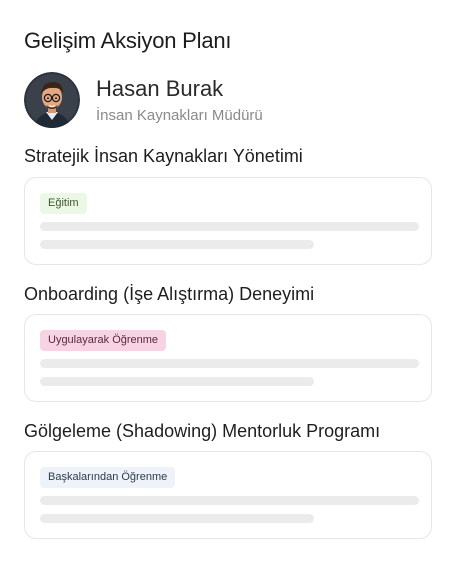 The height and width of the screenshot is (563, 457). I want to click on category-badge: Uygulayarak Öğrenme, so click(103, 340).